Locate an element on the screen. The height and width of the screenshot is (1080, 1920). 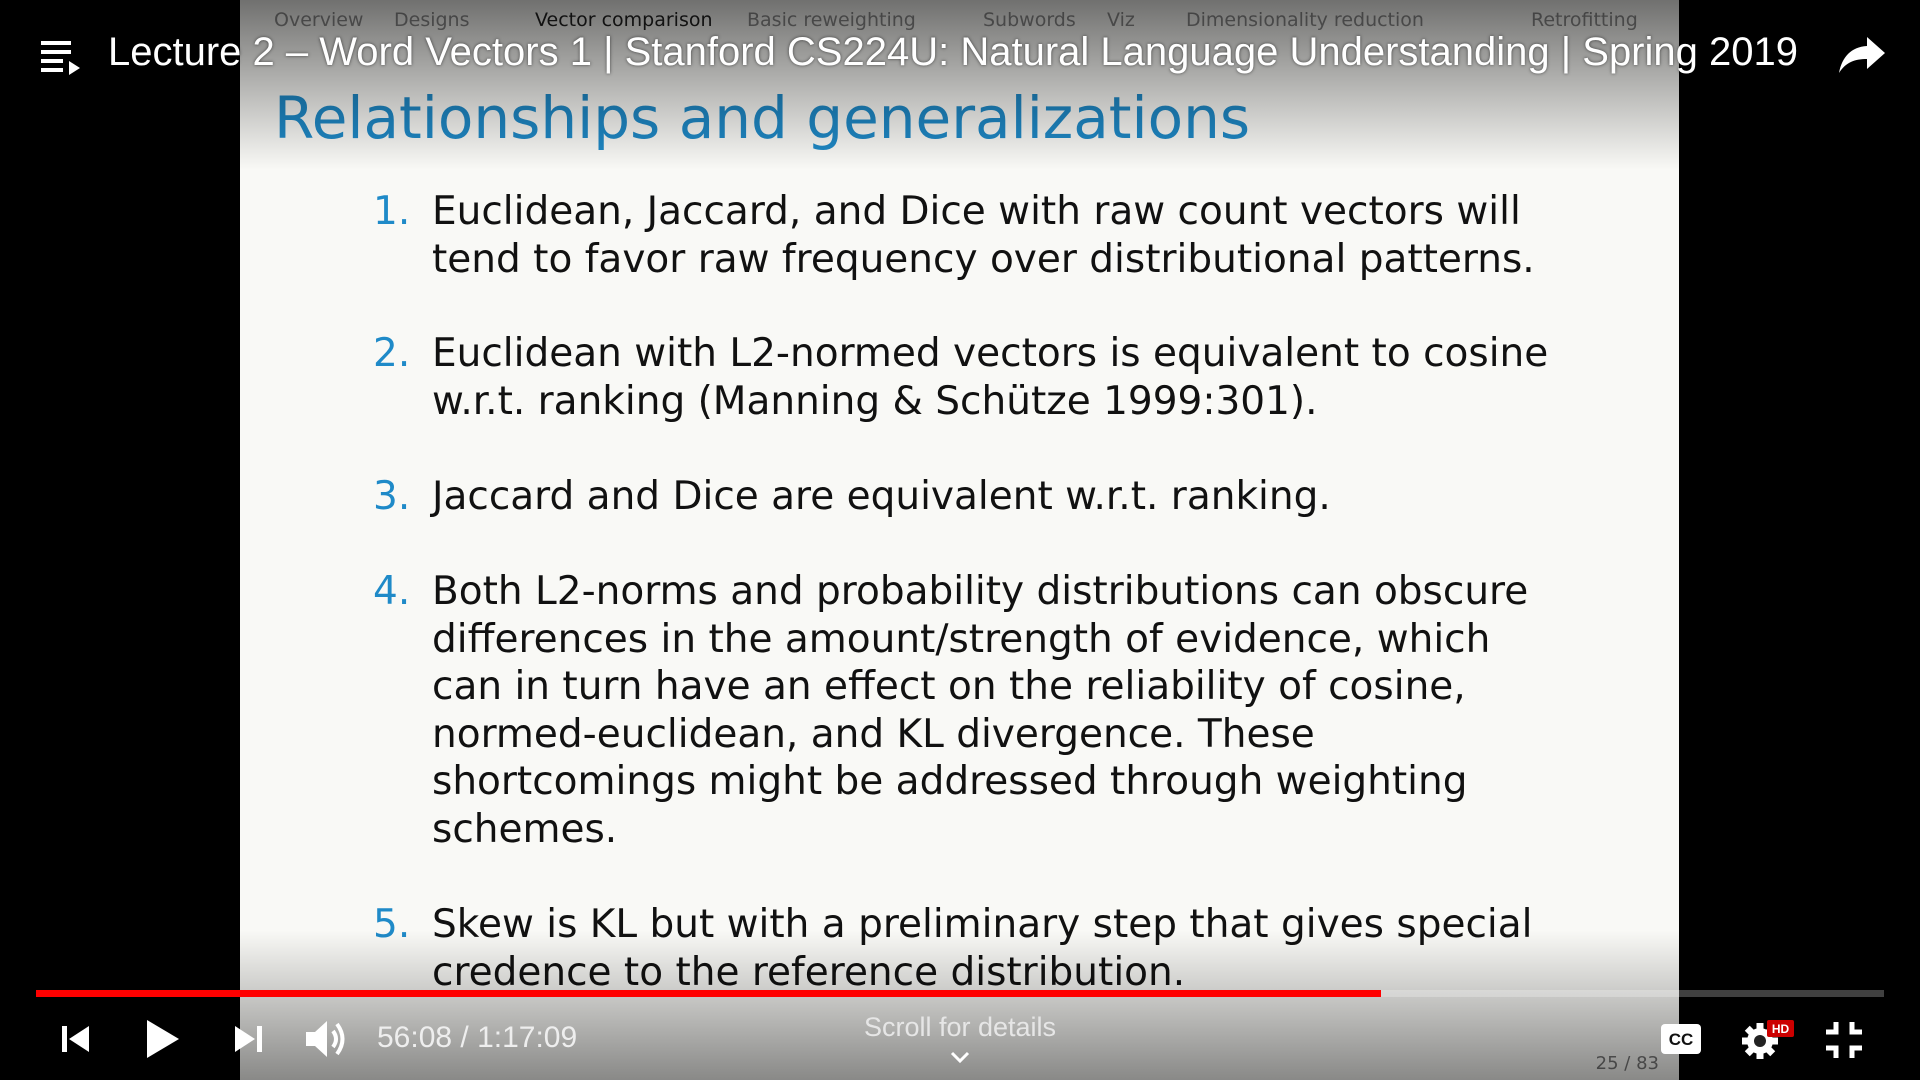
captions-button: CC is located at coordinates (1681, 1039).